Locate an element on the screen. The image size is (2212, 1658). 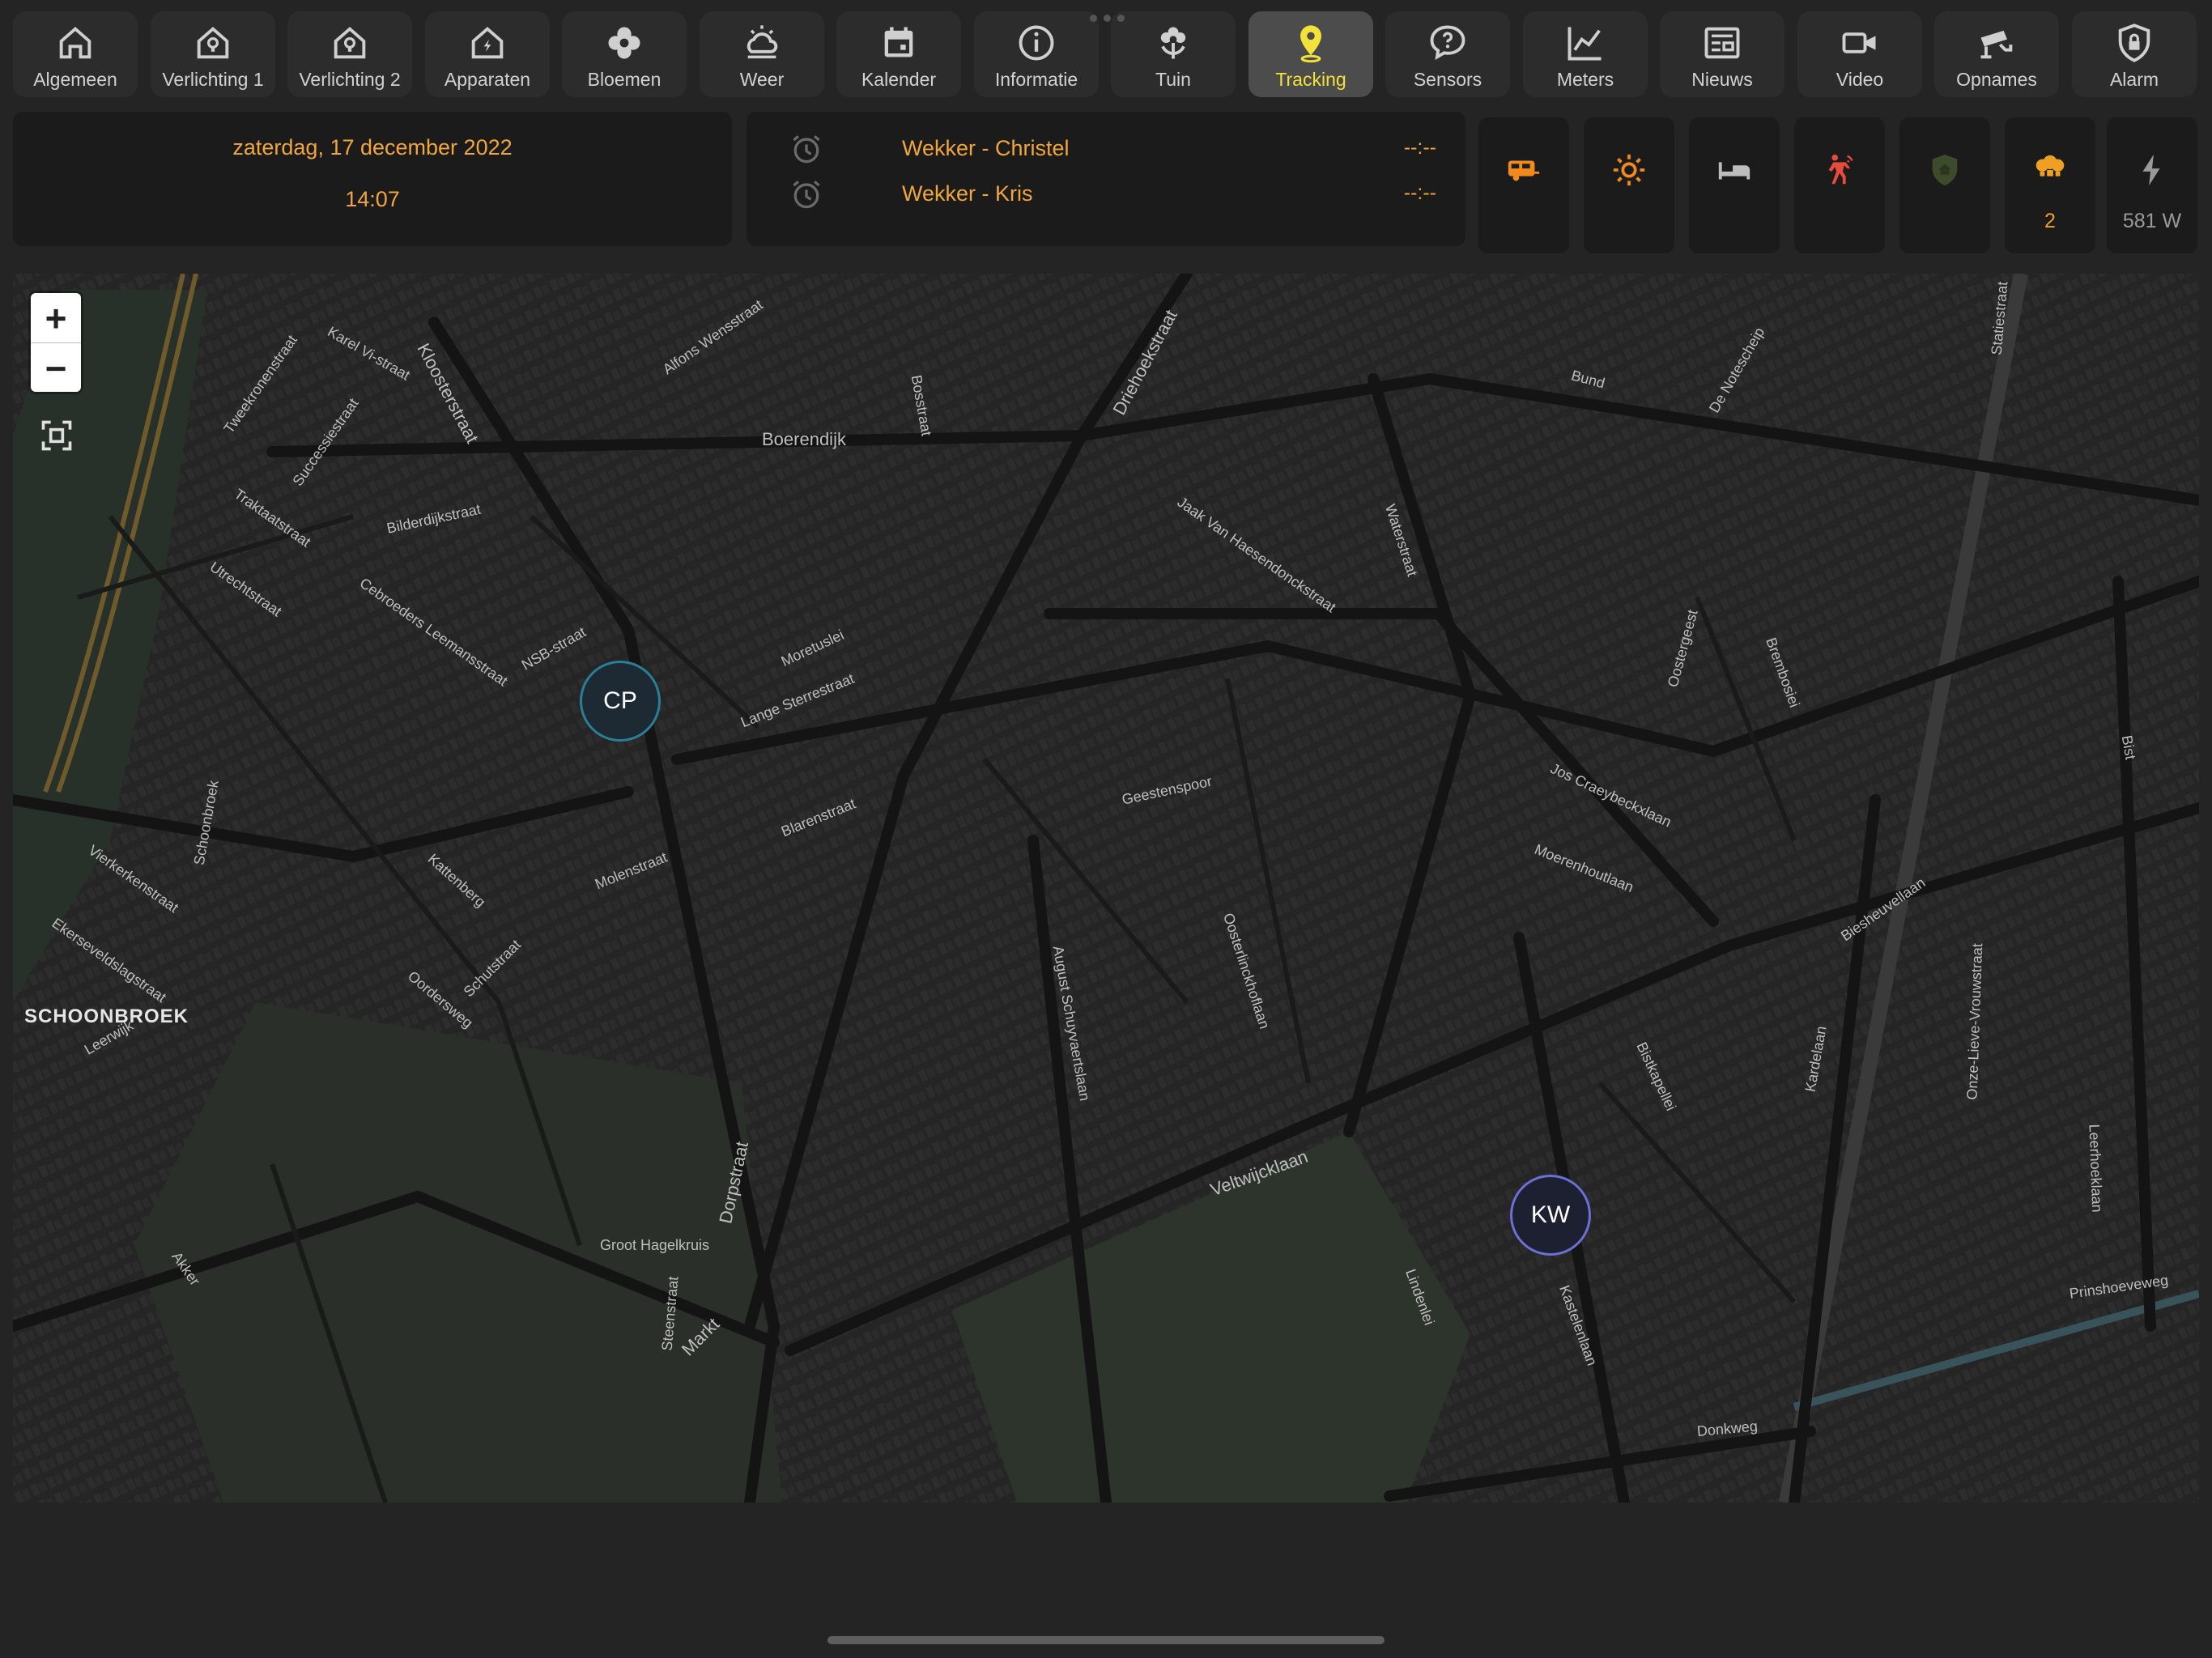
lights-on-button: 2 is located at coordinates (2050, 185).